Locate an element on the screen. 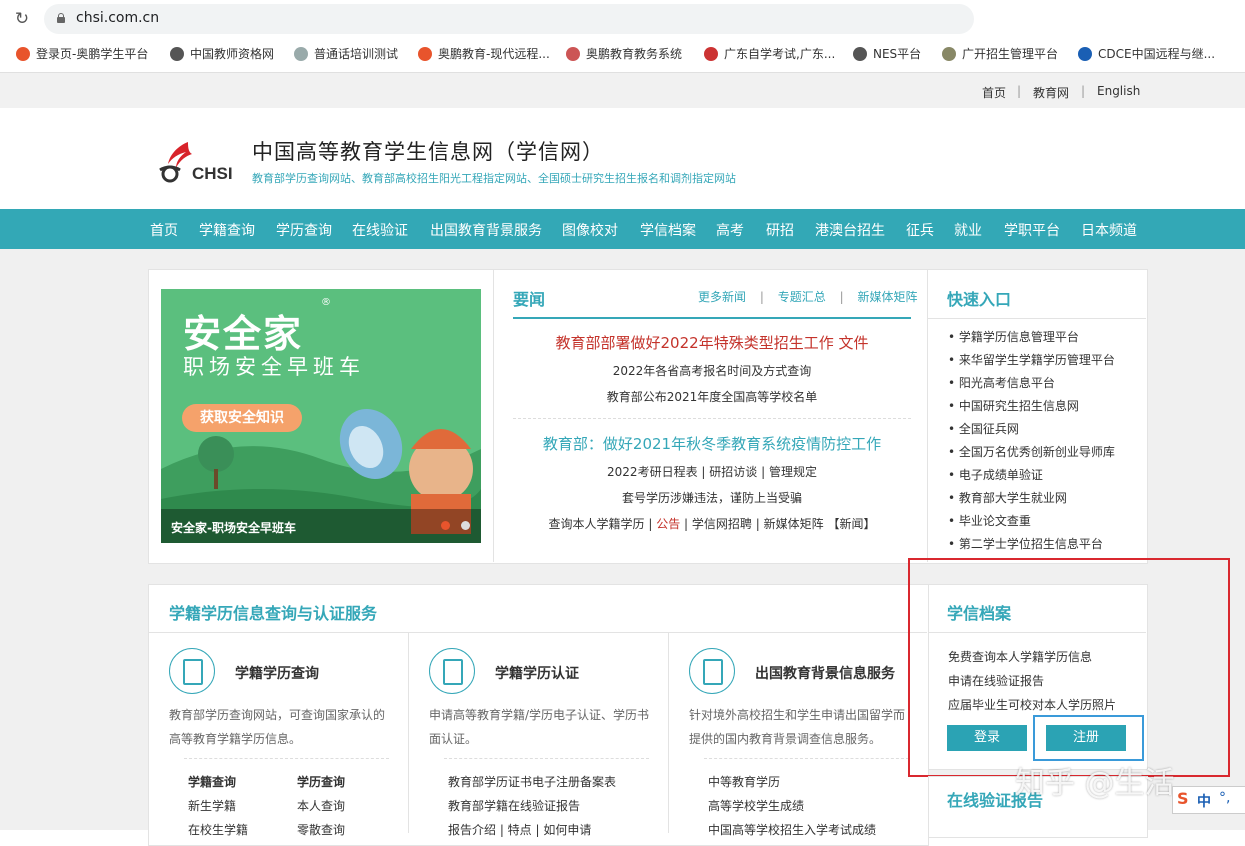 This screenshot has height=846, width=1245. news-link: 【新闻】 is located at coordinates (851, 524).